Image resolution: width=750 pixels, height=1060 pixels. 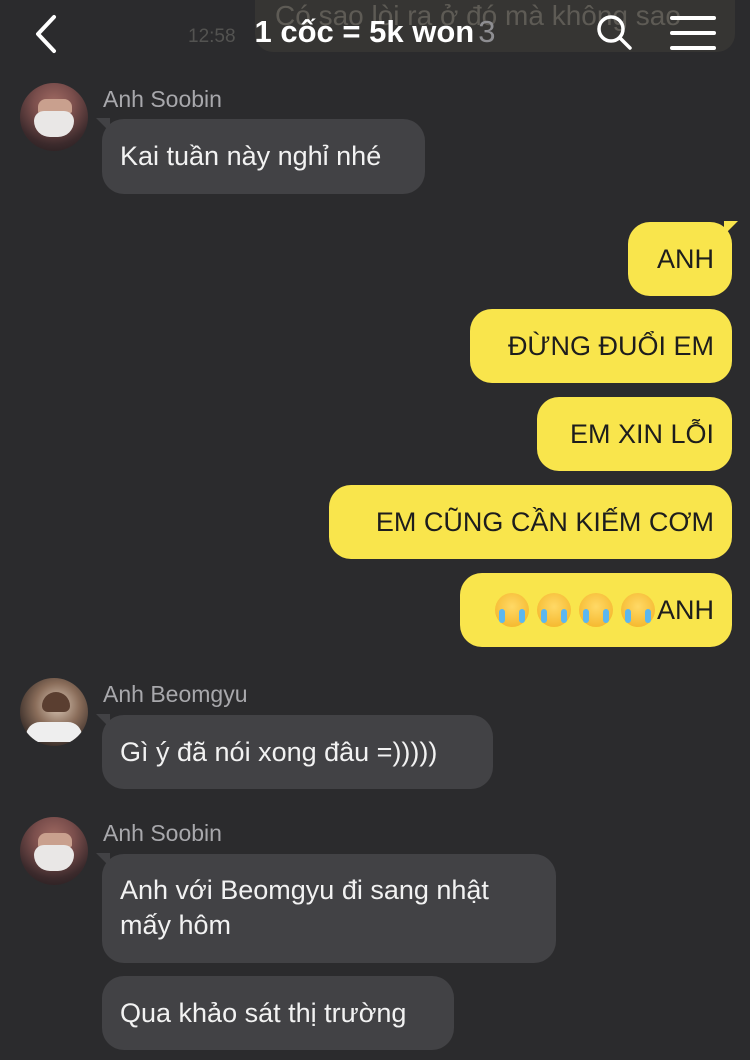 I want to click on message-text: EM XIN LỖI, so click(x=641, y=433).